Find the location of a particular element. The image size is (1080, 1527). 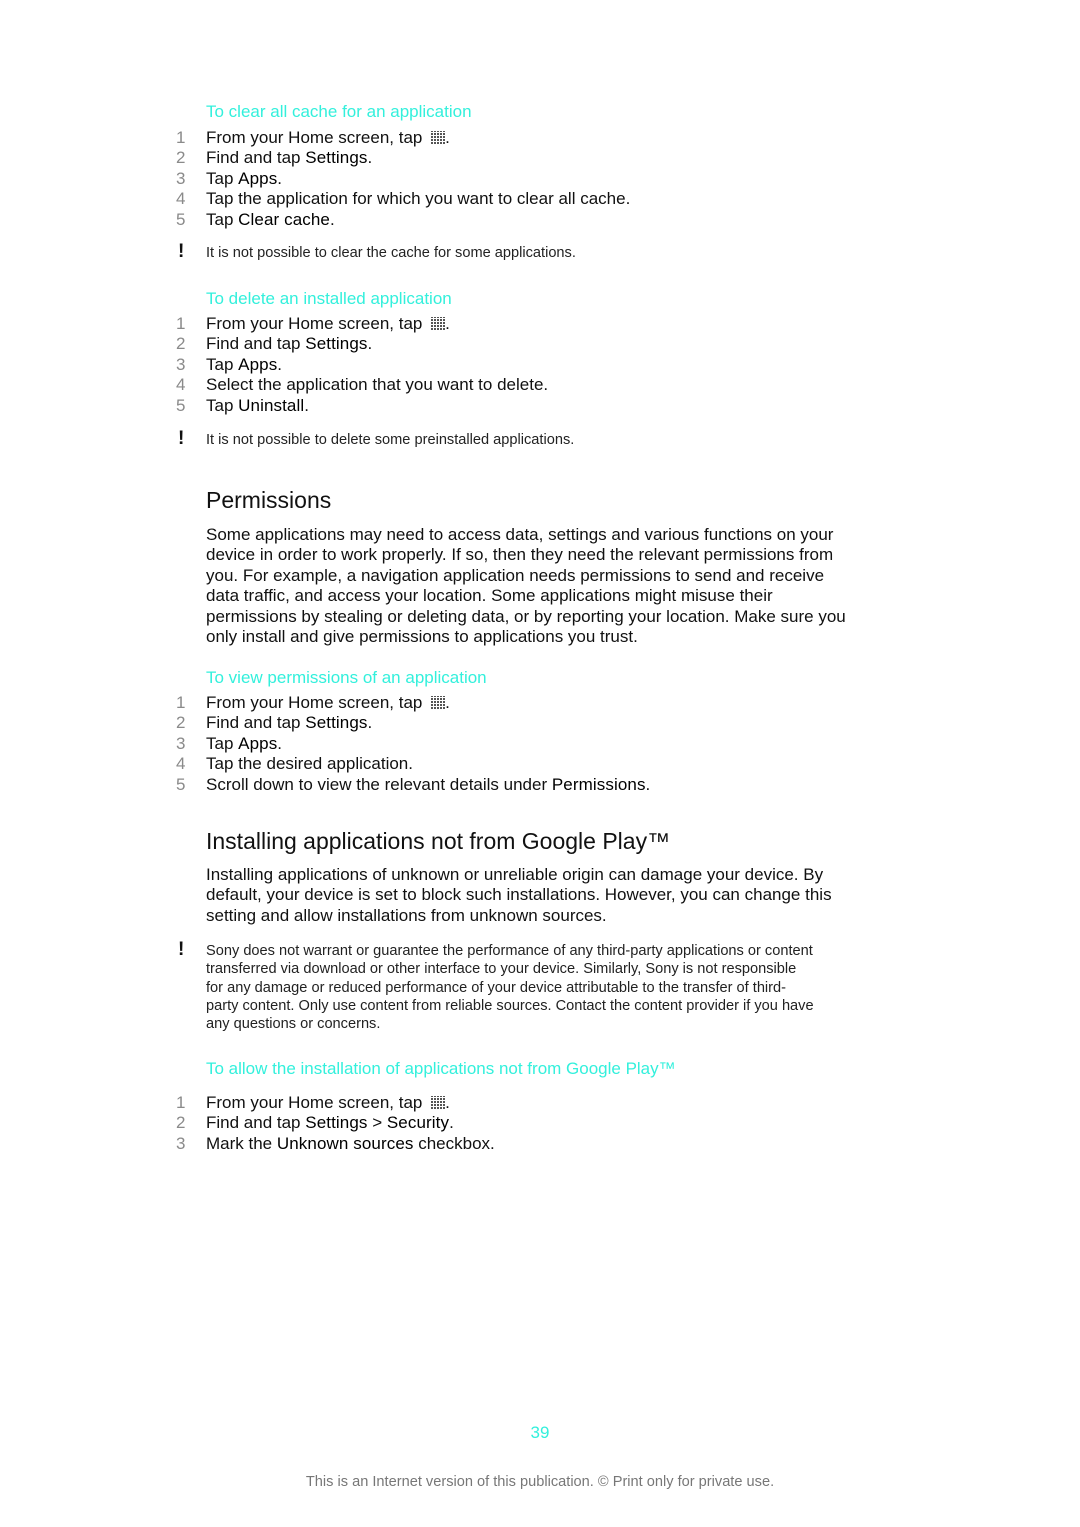

step-text-part: Mark the is located at coordinates (241, 1143).